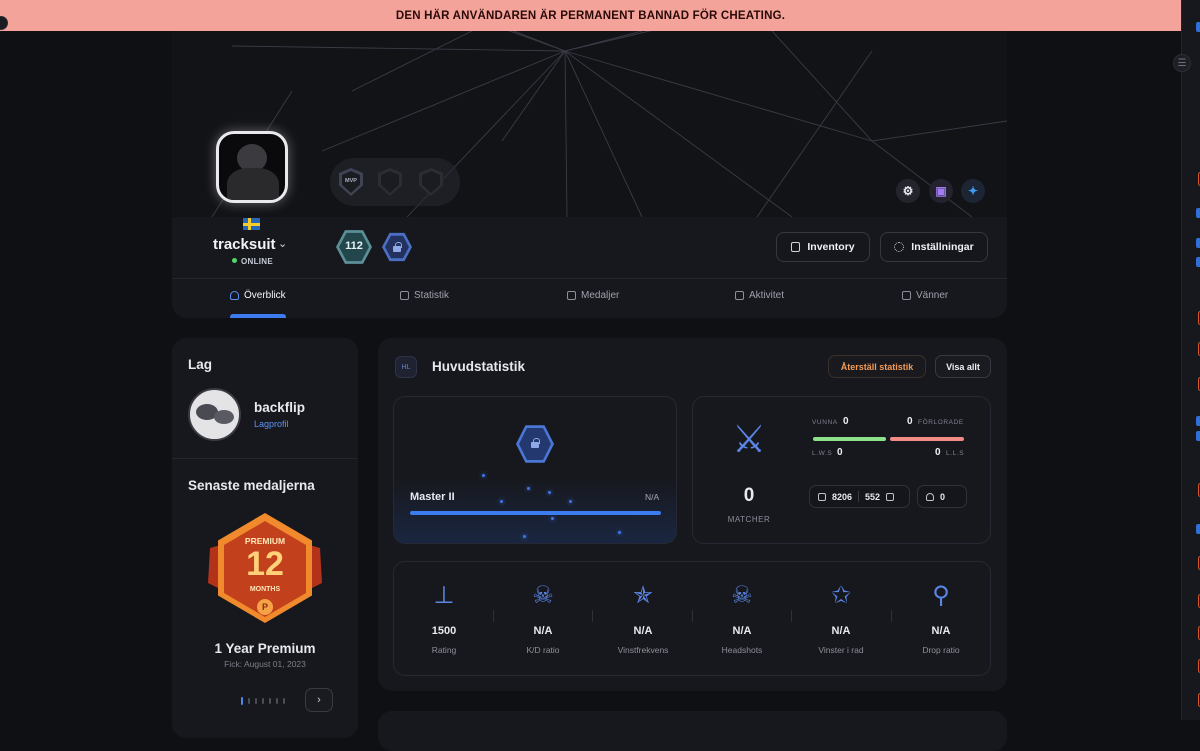 This screenshot has width=1200, height=751. I want to click on reset-stats-button: Återställ statistik, so click(877, 366).